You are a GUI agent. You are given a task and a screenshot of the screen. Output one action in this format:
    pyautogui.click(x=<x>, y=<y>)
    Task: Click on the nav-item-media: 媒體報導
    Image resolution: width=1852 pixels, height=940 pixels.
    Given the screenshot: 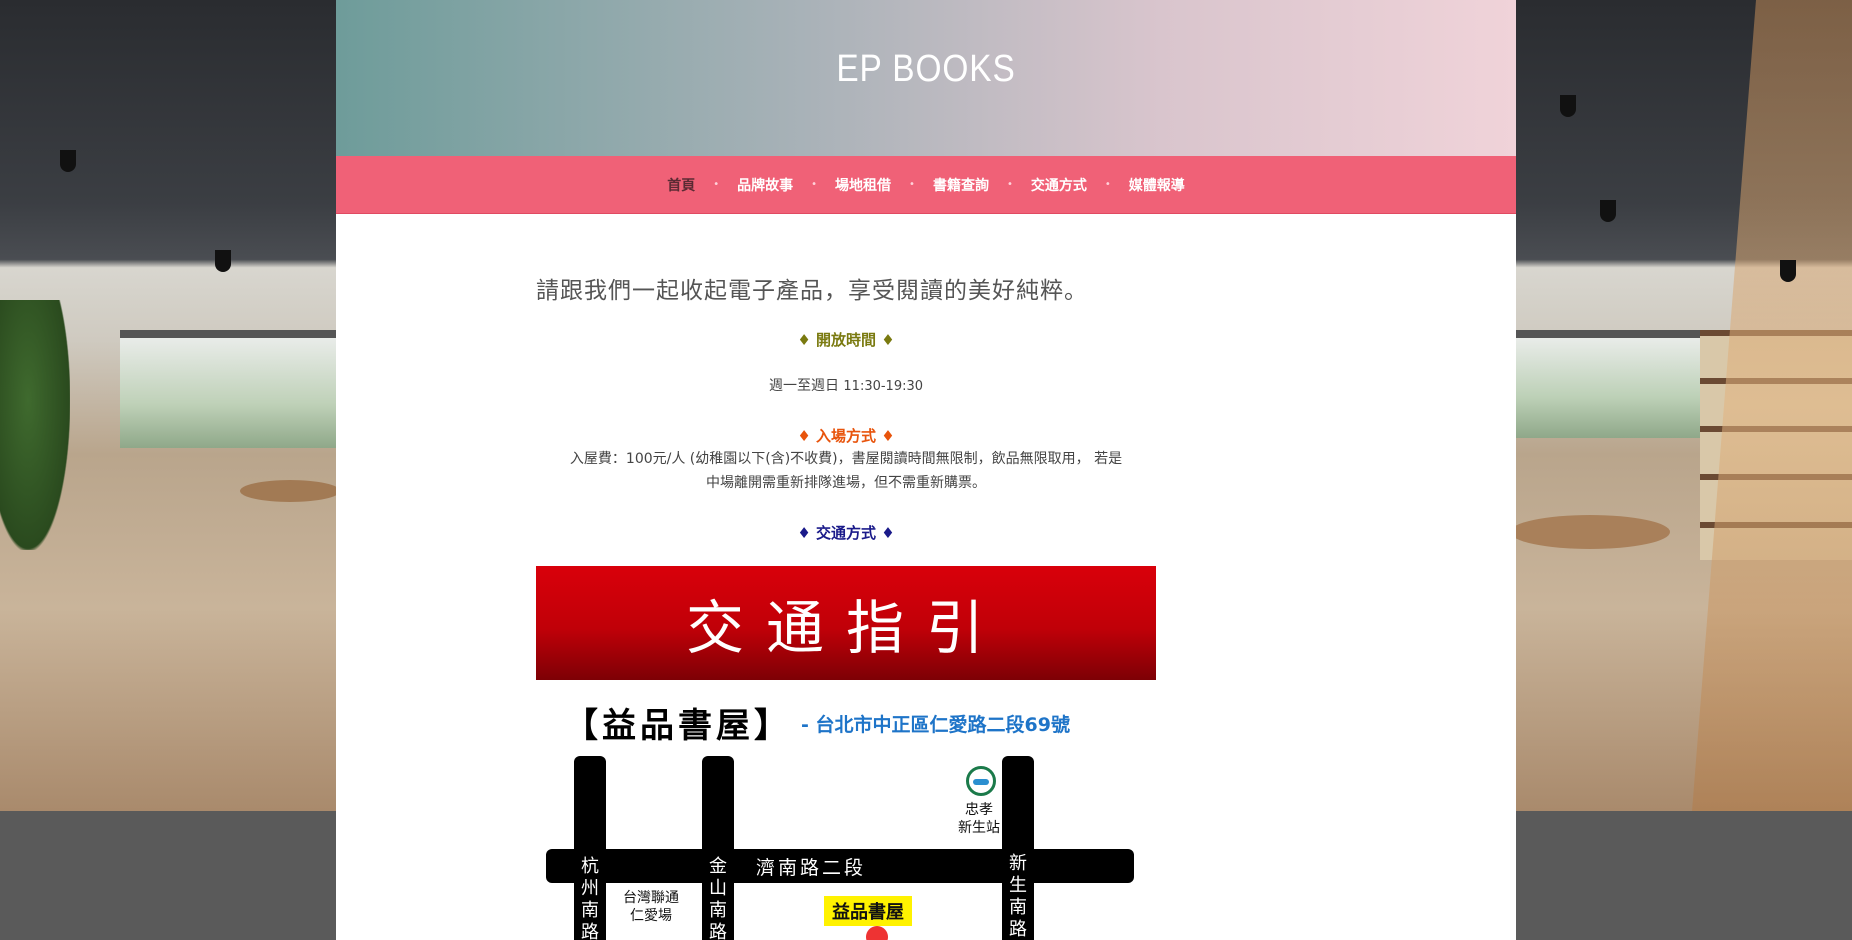 What is the action you would take?
    pyautogui.click(x=1157, y=185)
    